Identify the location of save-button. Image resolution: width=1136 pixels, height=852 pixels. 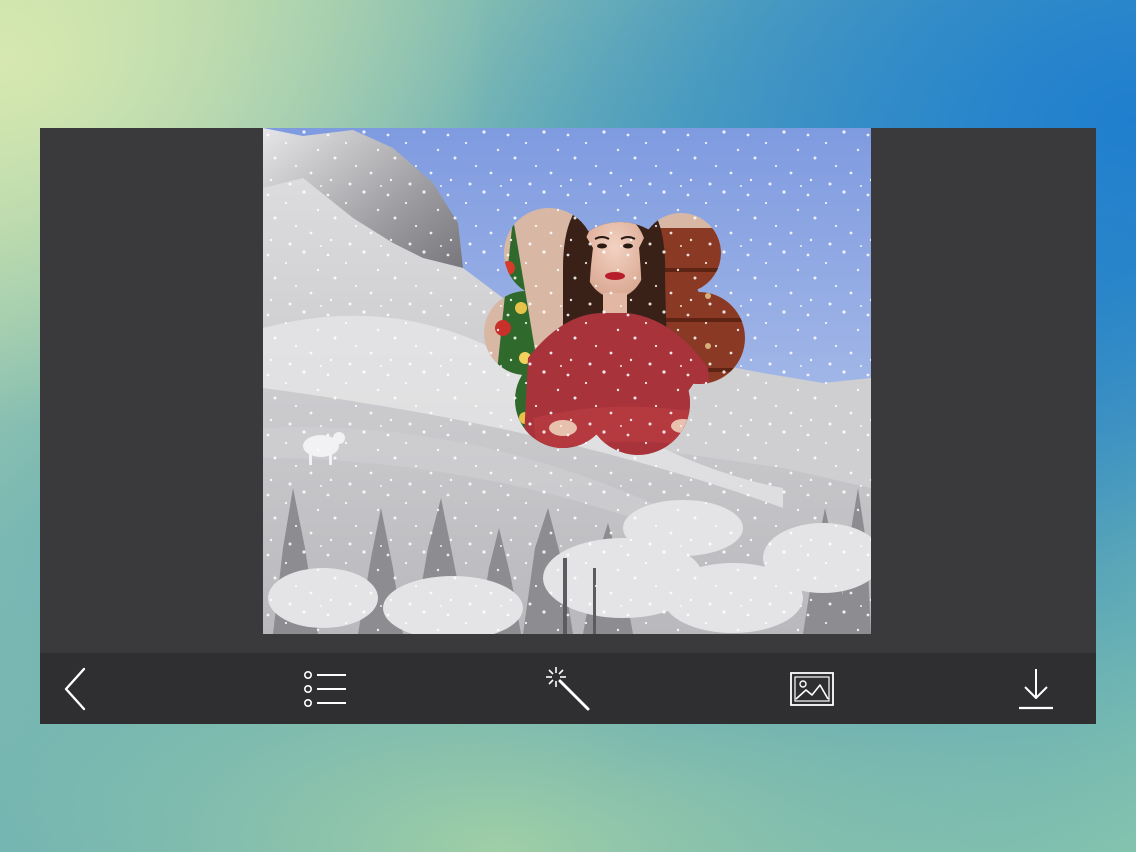
(1036, 689).